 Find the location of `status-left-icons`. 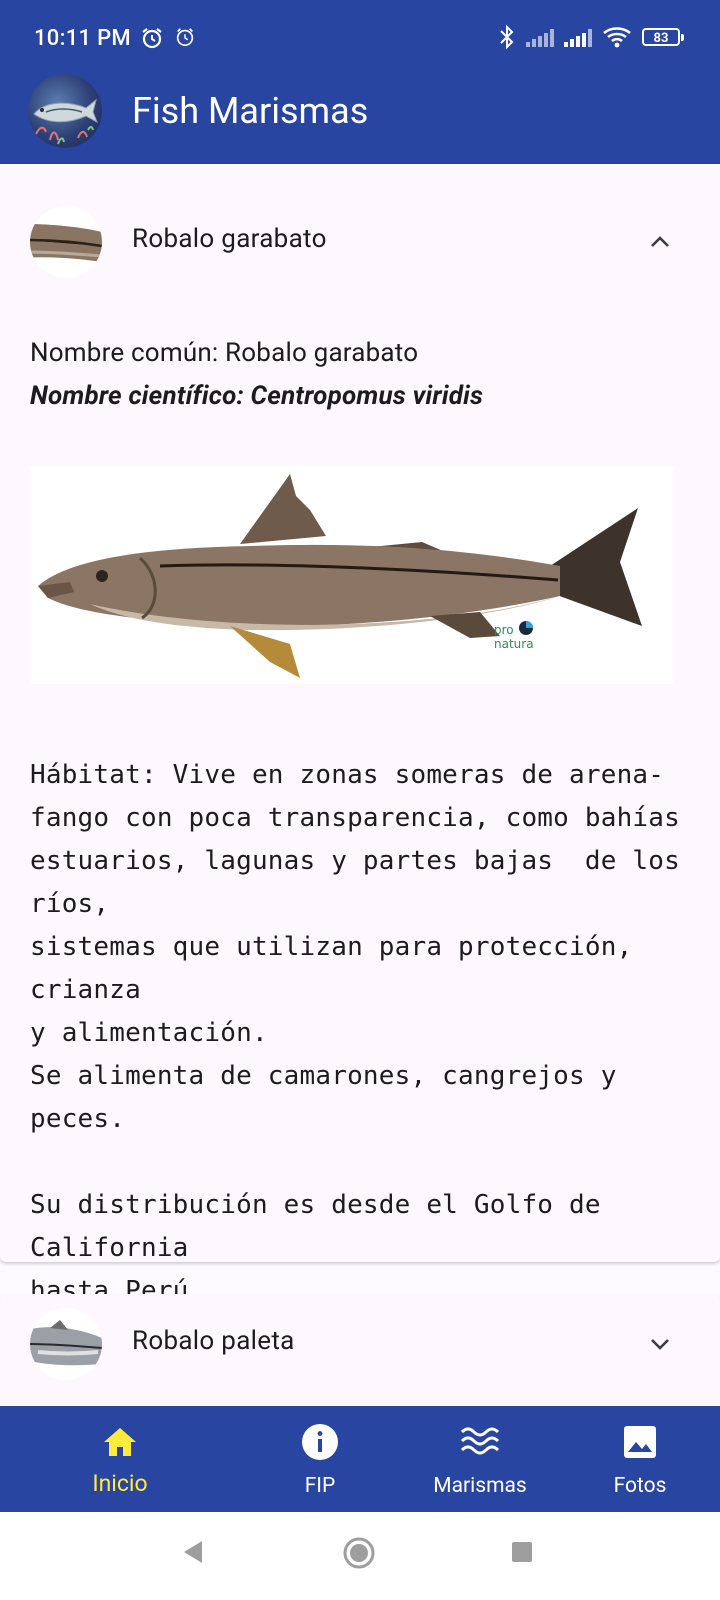

status-left-icons is located at coordinates (168, 38).